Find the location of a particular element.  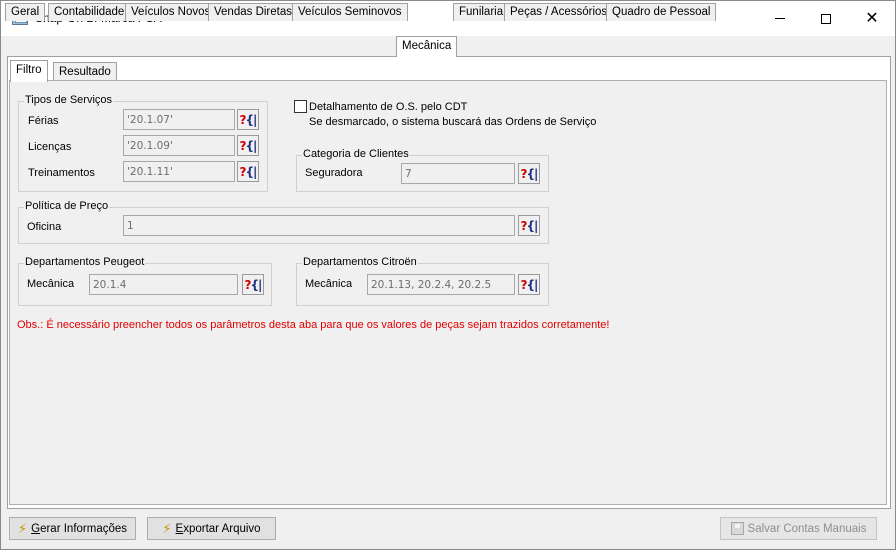

licencas-field is located at coordinates (179, 145).